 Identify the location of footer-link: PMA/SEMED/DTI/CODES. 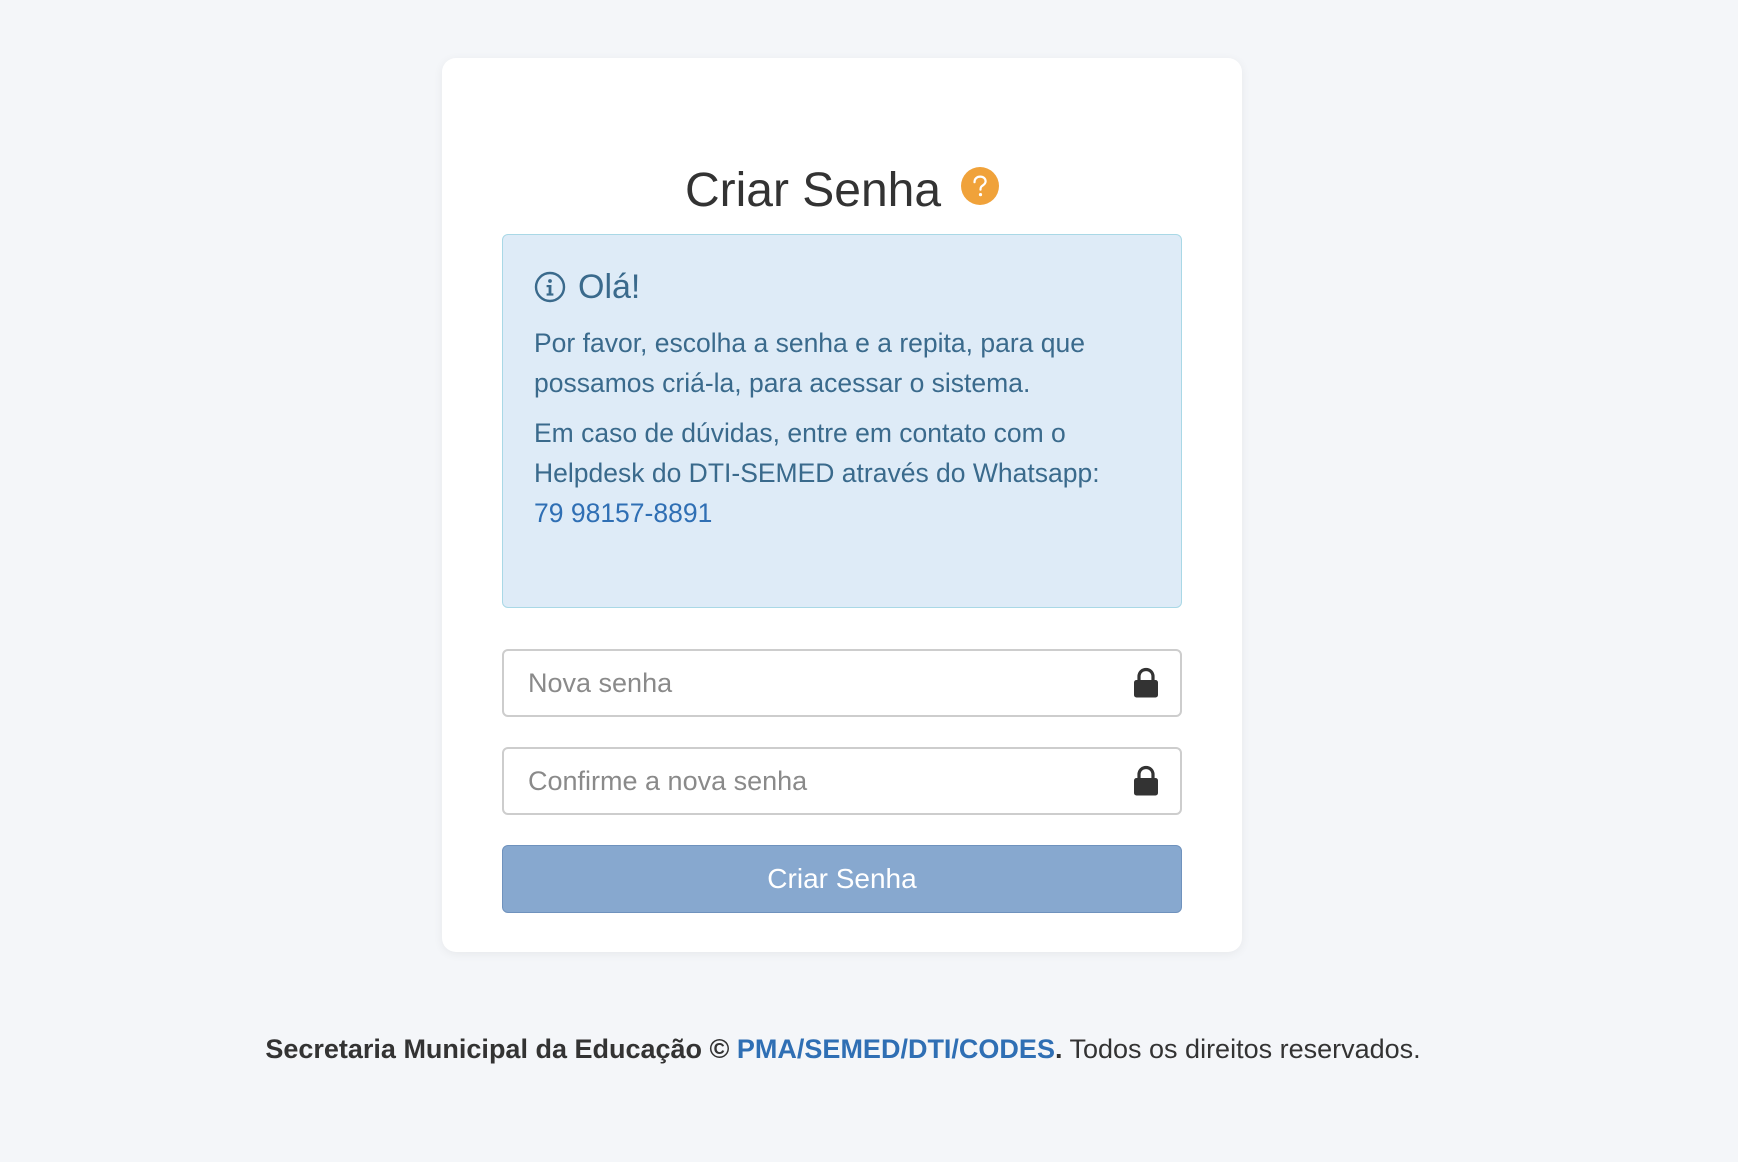
(896, 1049).